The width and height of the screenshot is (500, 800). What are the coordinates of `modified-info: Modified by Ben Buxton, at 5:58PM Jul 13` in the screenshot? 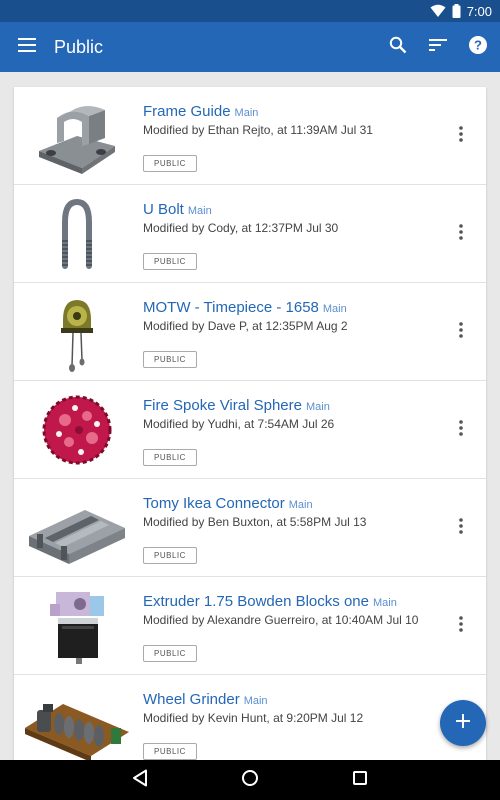 It's located at (255, 522).